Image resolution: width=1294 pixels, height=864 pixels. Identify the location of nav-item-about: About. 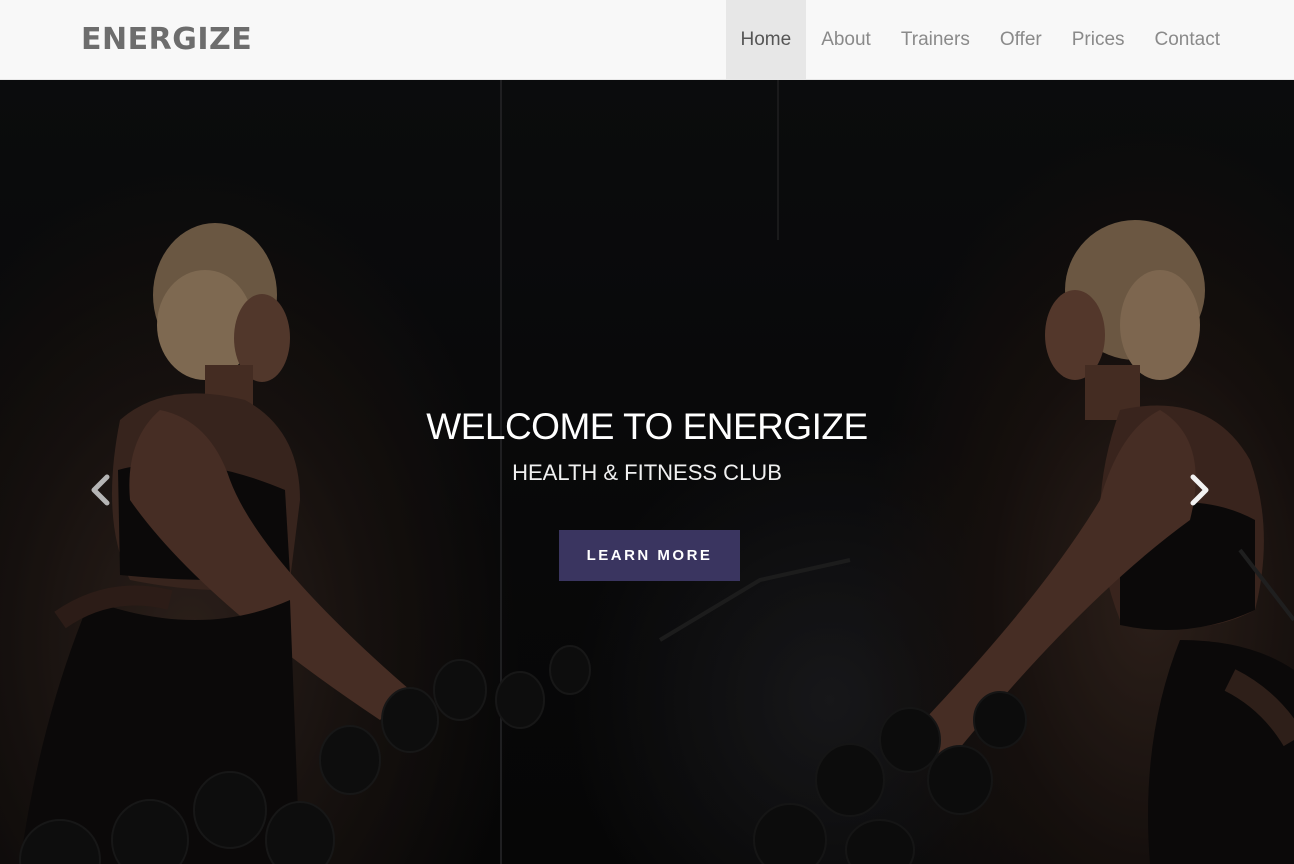
(846, 40).